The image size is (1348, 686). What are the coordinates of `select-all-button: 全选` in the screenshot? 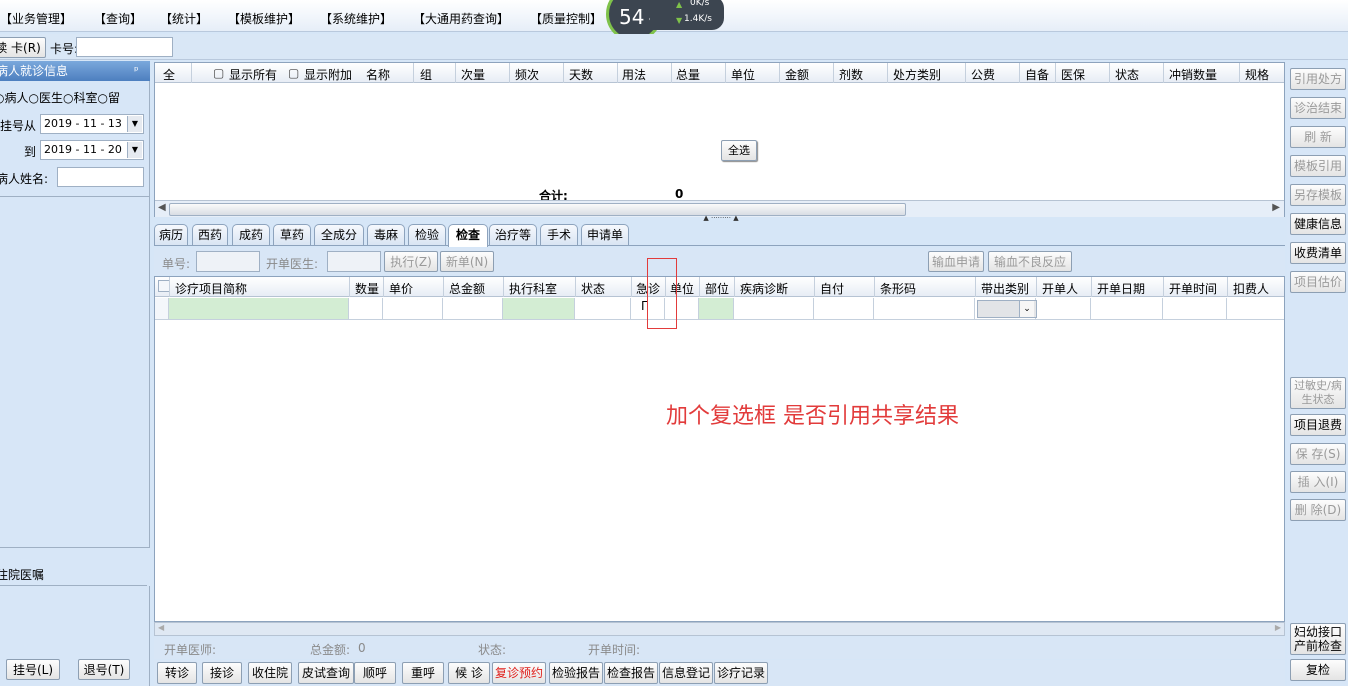 It's located at (739, 150).